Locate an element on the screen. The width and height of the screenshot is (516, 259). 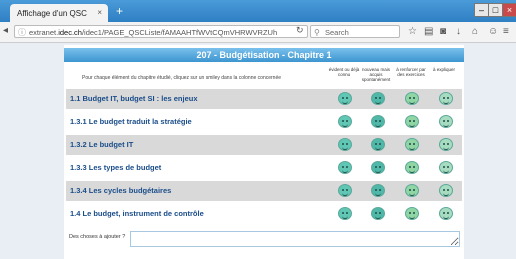
chapter-row-label: 1.4 Le budget, instrument de contrôle is located at coordinates (137, 213).